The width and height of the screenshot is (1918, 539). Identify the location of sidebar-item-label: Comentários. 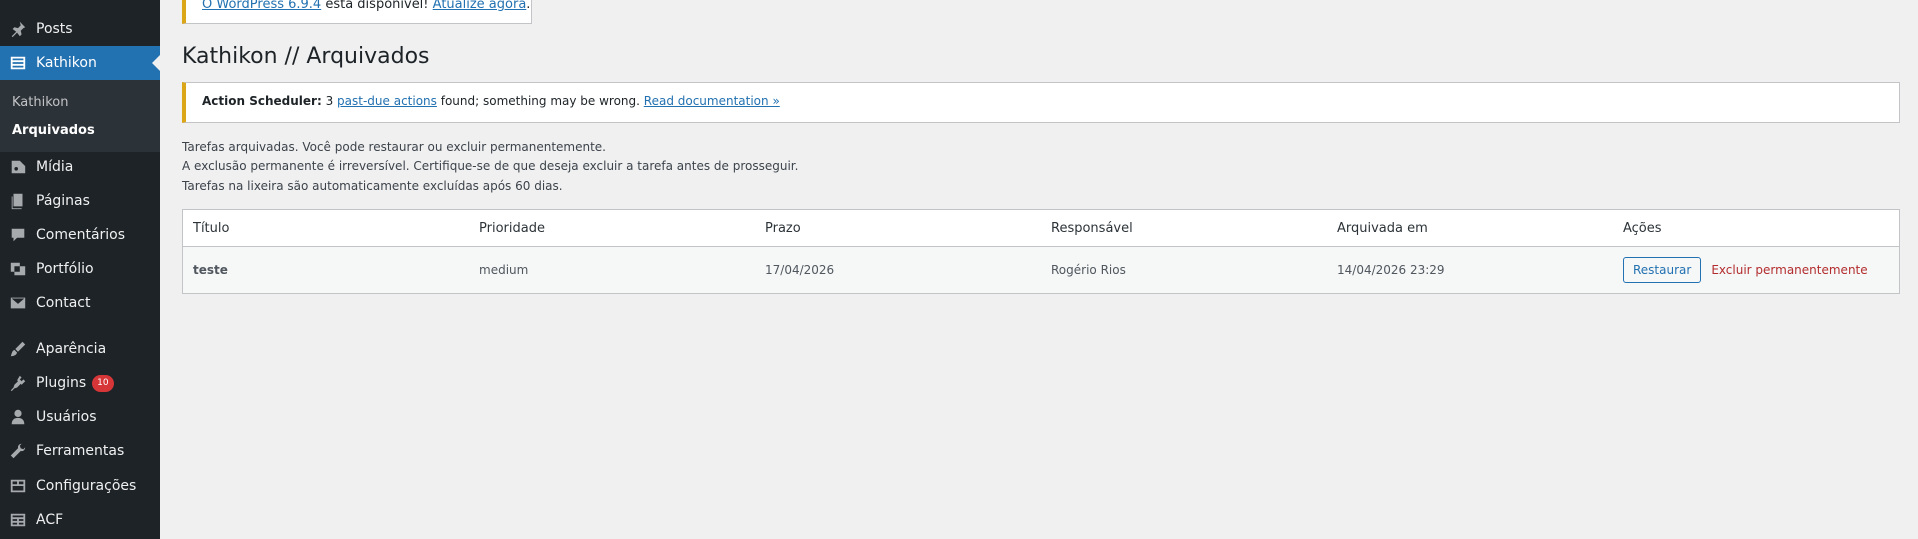
(81, 235).